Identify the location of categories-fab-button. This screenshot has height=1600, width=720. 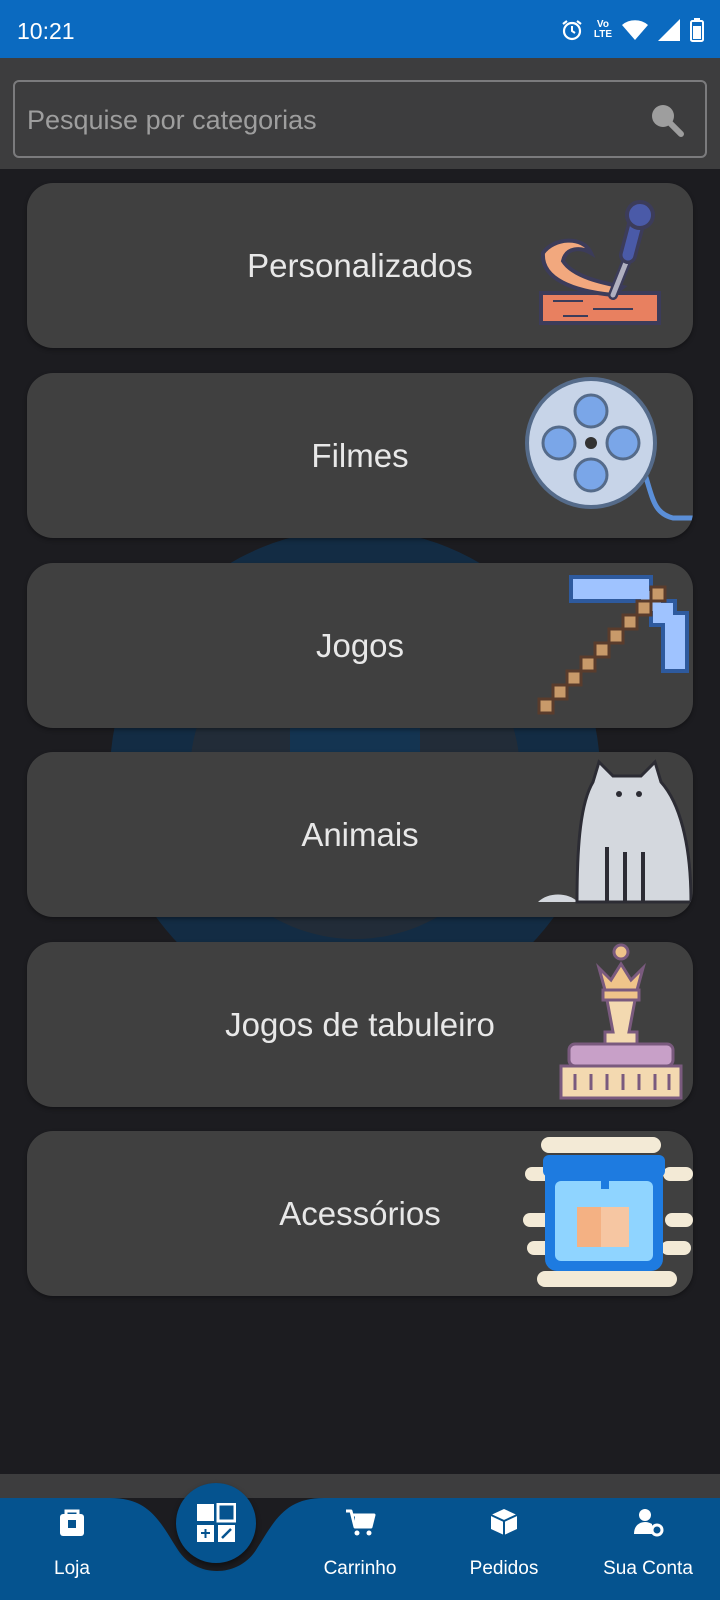
(216, 1523).